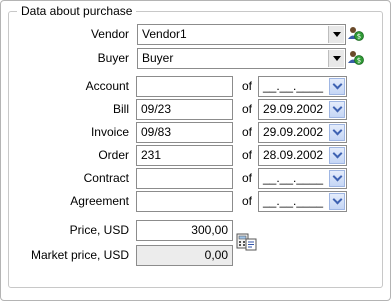  What do you see at coordinates (293, 86) in the screenshot?
I see `account-date-value: __.__.____` at bounding box center [293, 86].